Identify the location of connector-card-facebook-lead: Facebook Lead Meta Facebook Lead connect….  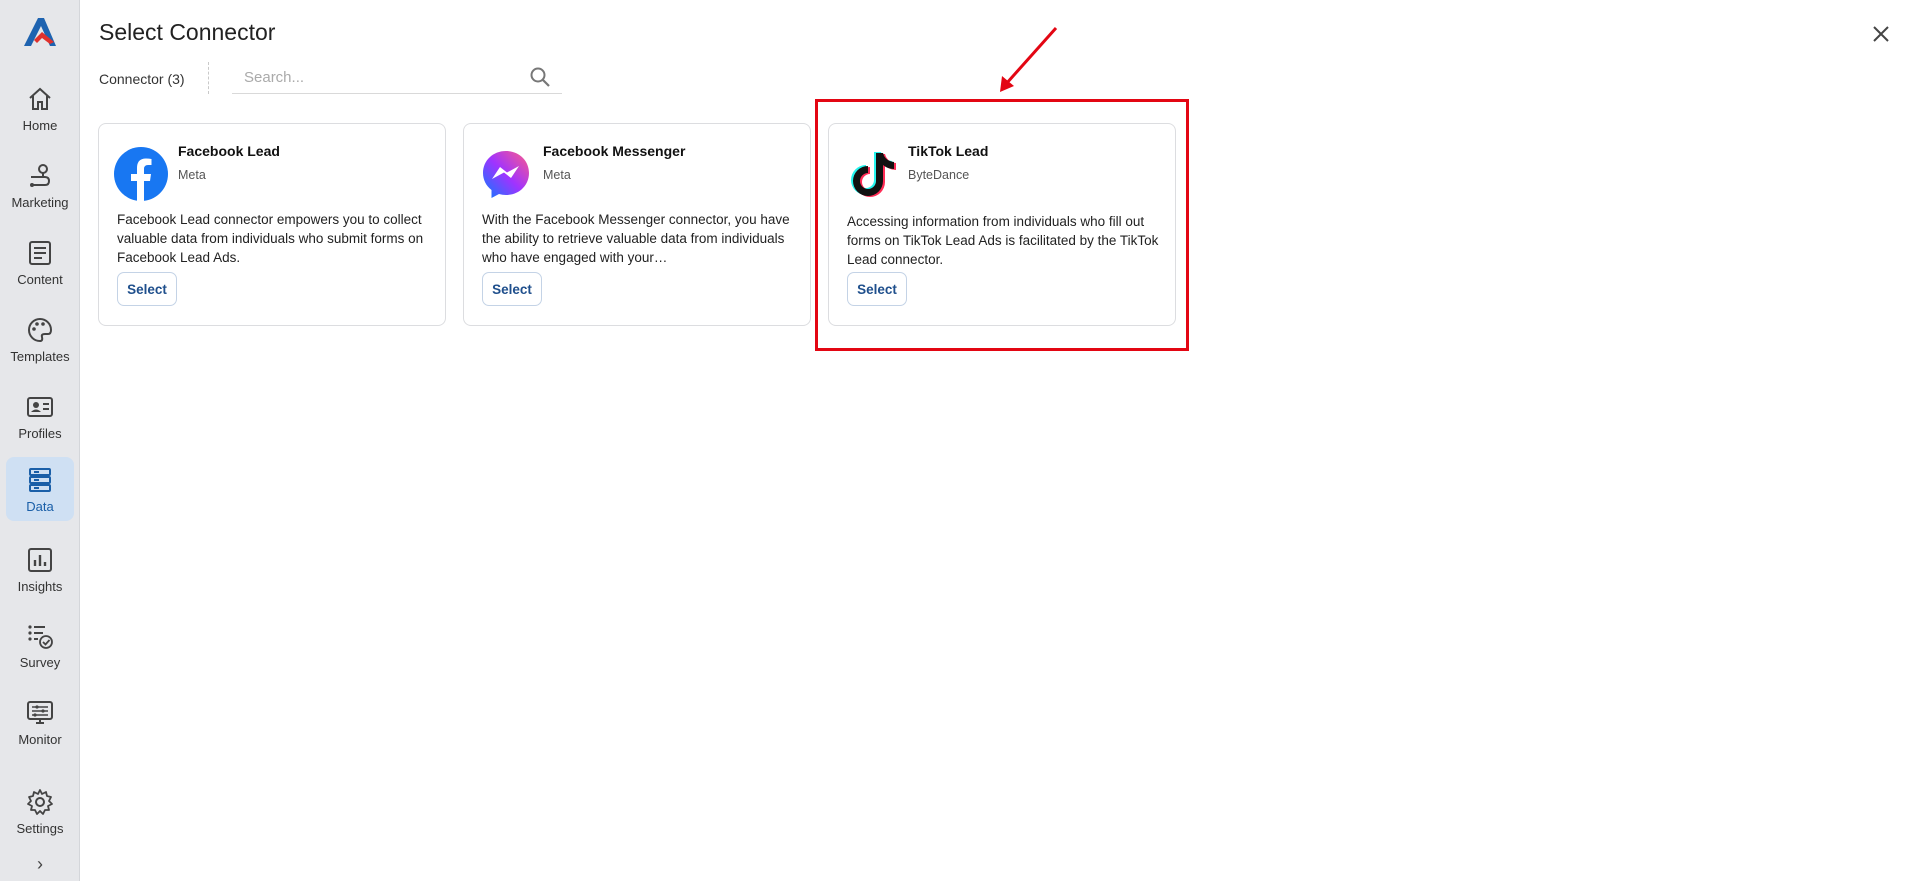
(272, 224).